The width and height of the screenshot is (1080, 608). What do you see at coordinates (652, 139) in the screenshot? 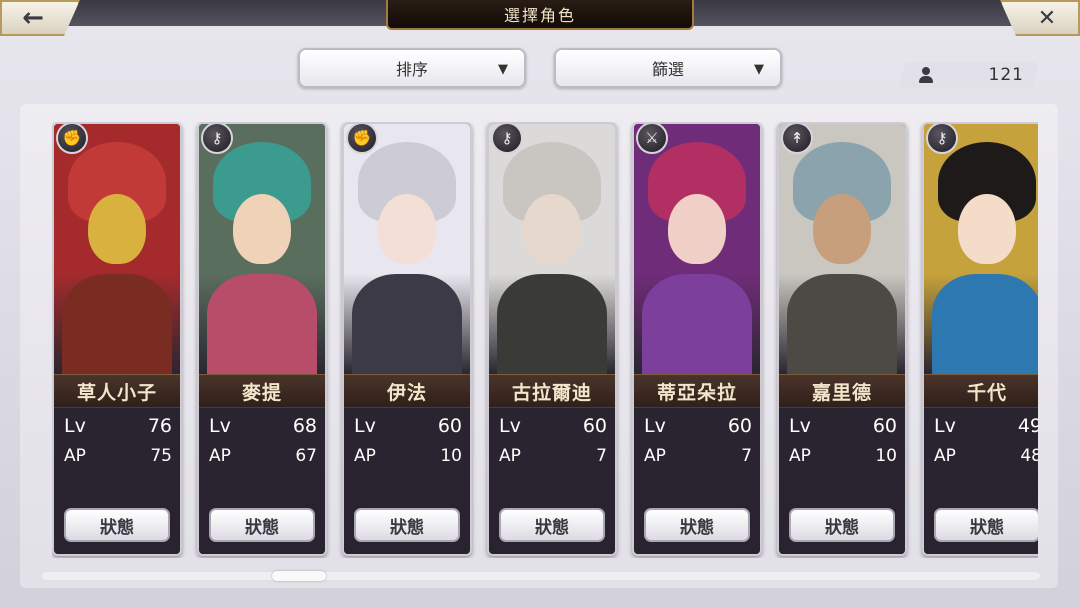
I see `sword-icon: ⚔` at bounding box center [652, 139].